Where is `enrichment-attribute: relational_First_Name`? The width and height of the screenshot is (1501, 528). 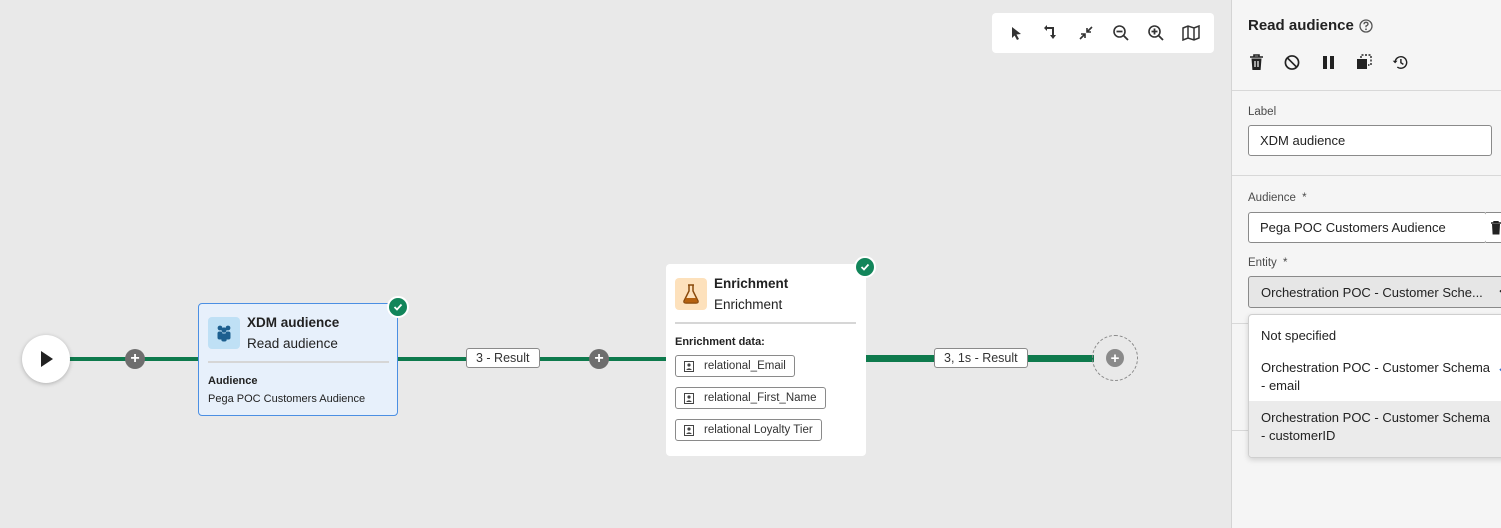
enrichment-attribute: relational_First_Name is located at coordinates (750, 398).